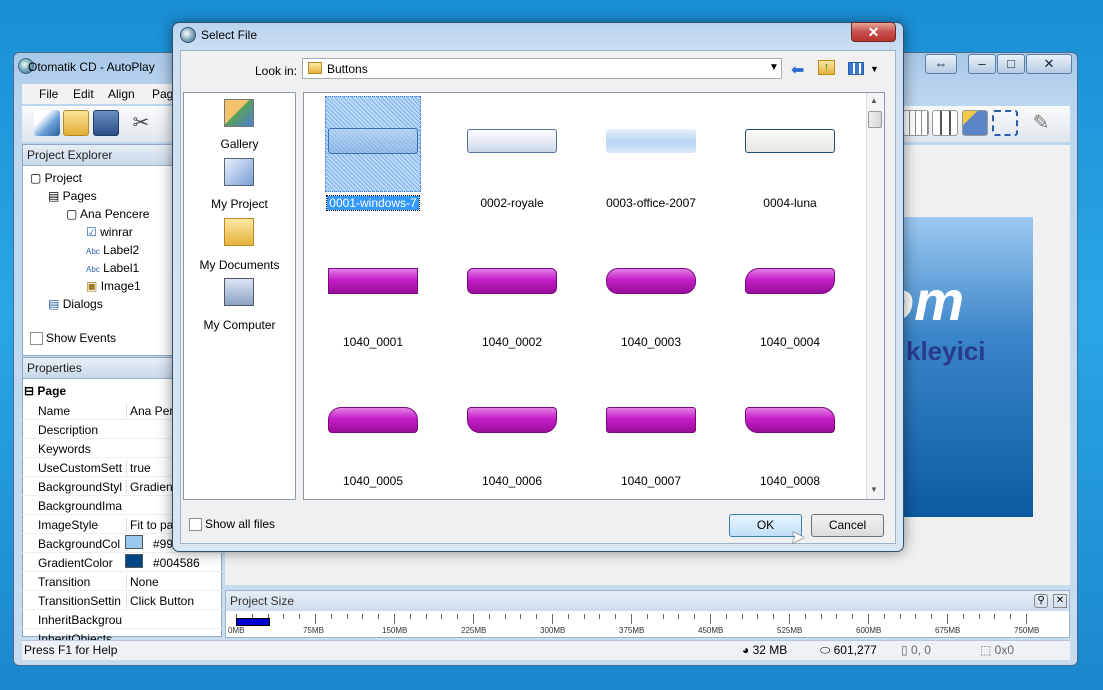 The height and width of the screenshot is (690, 1103). I want to click on gradient-color-swatch, so click(134, 561).